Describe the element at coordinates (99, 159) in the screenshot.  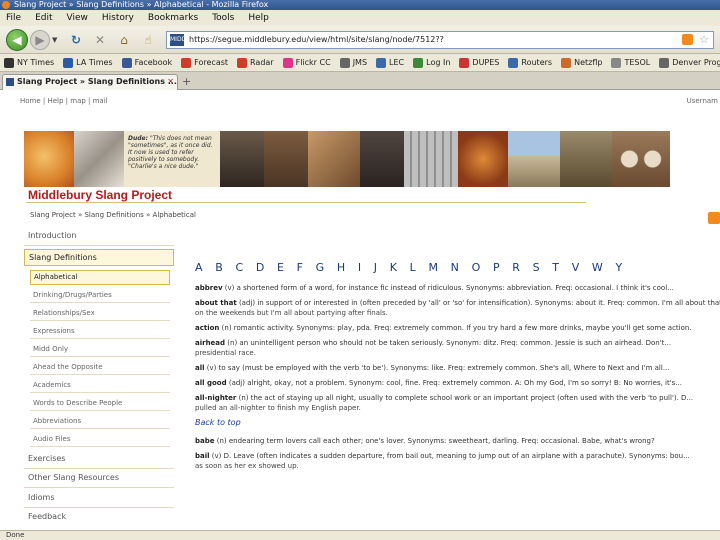
I see `phone-photo` at that location.